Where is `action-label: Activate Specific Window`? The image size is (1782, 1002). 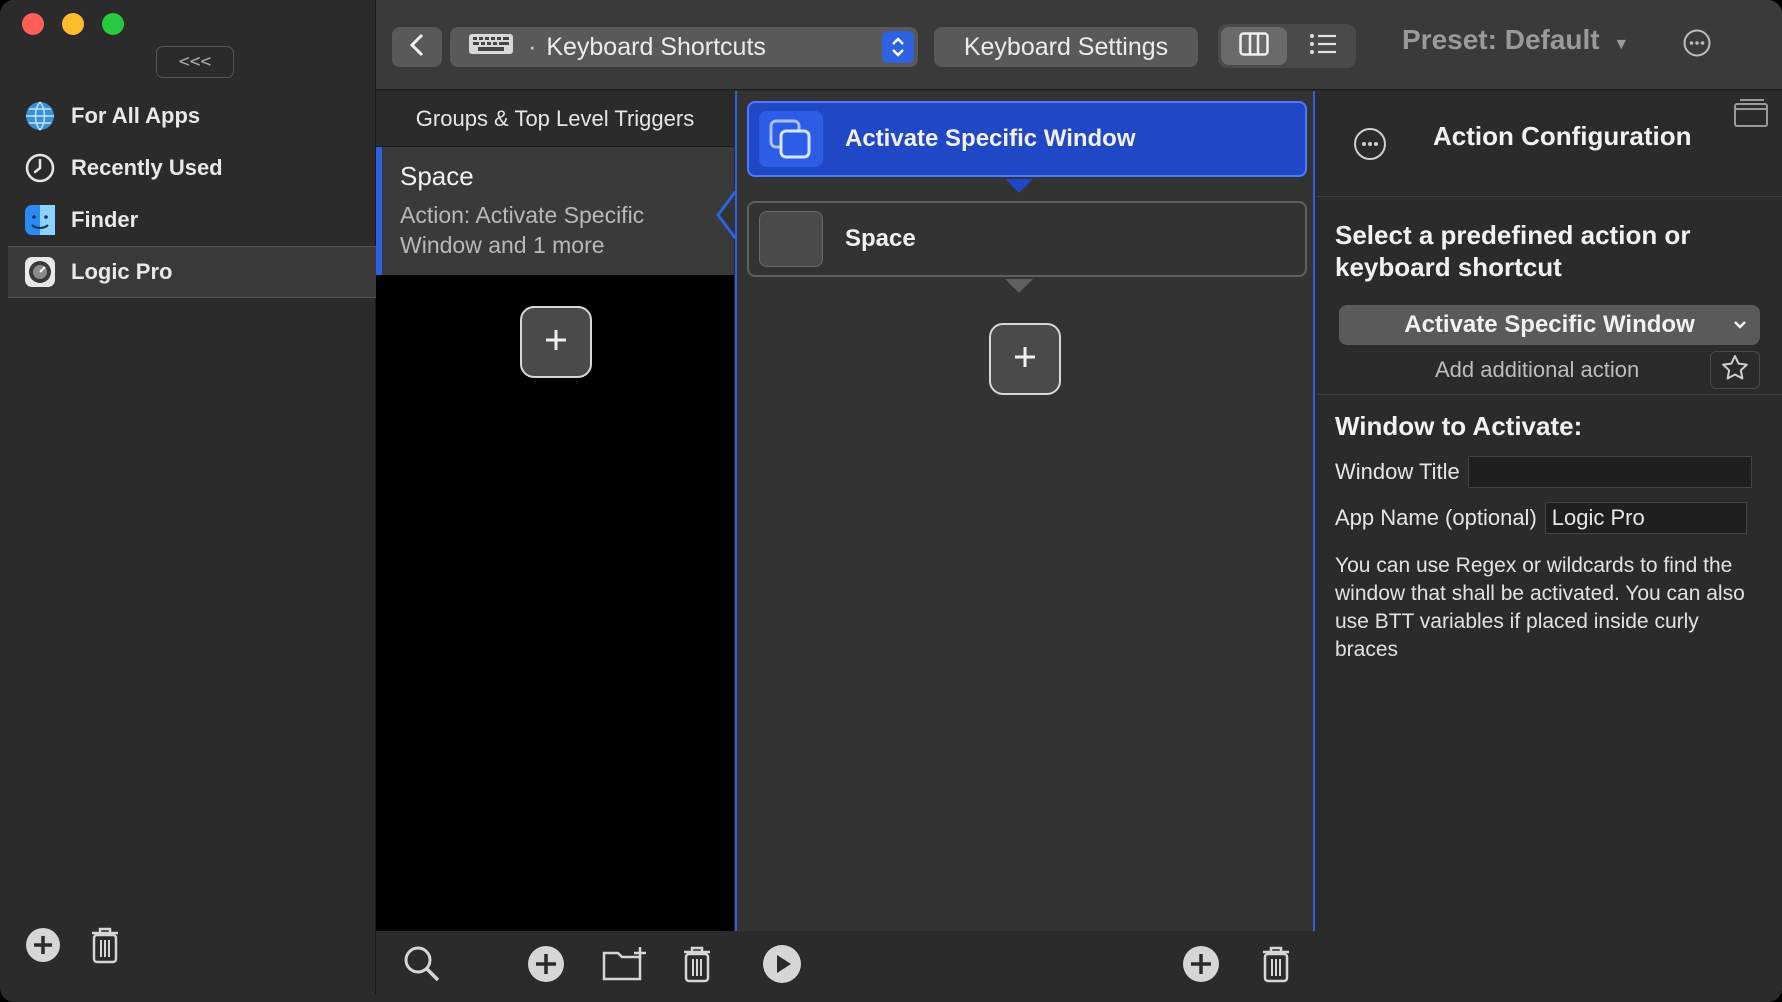 action-label: Activate Specific Window is located at coordinates (990, 138).